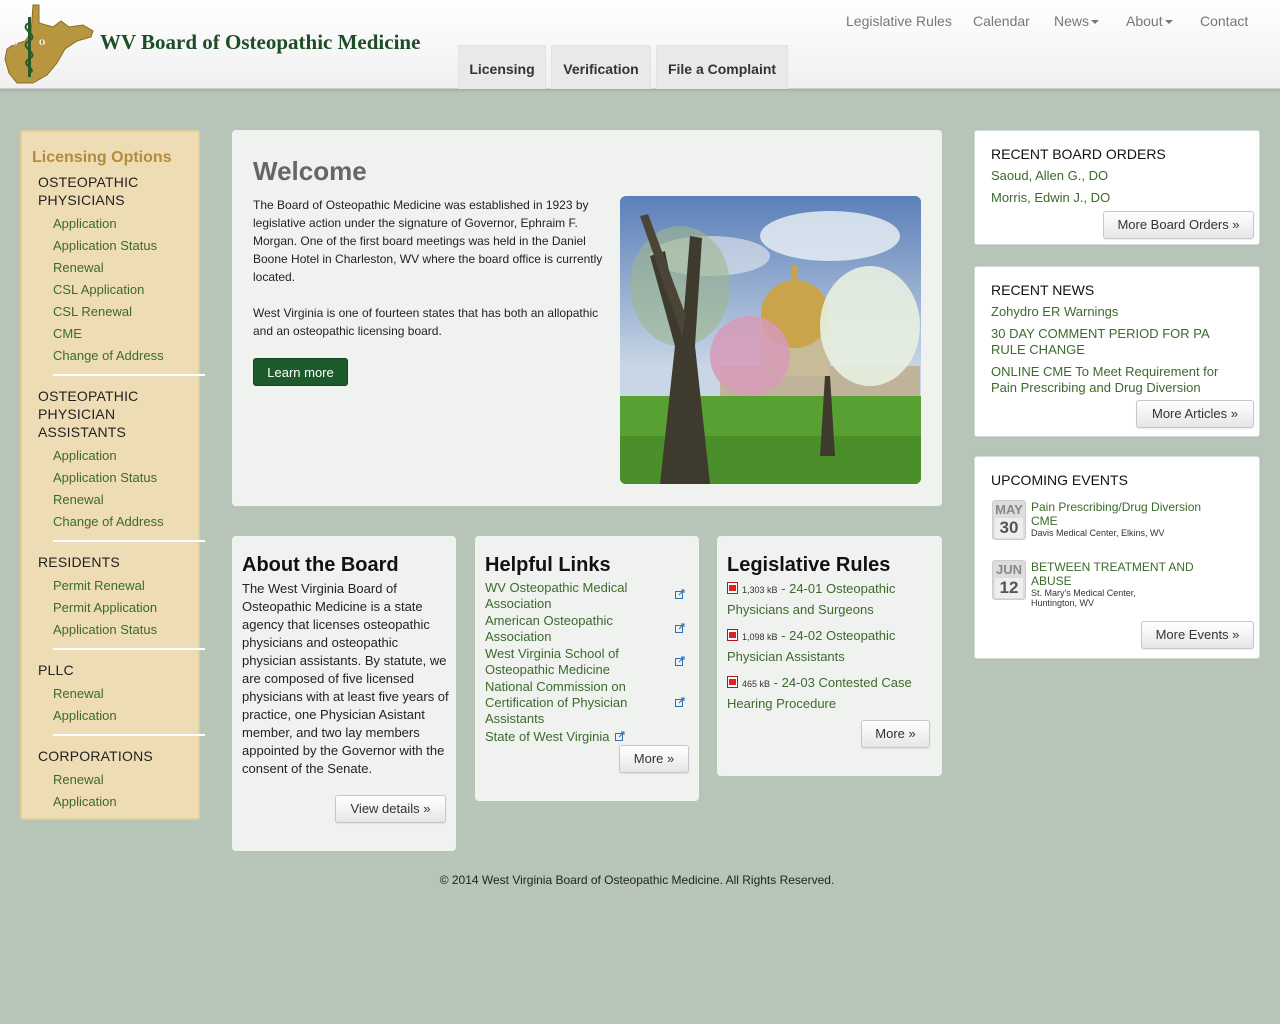 The width and height of the screenshot is (1280, 1024). Describe the element at coordinates (88, 414) in the screenshot. I see `sidebar-heading-physician-assistants: OSTEOPATHIC PHYSICIAN ASSISTANTS` at that location.